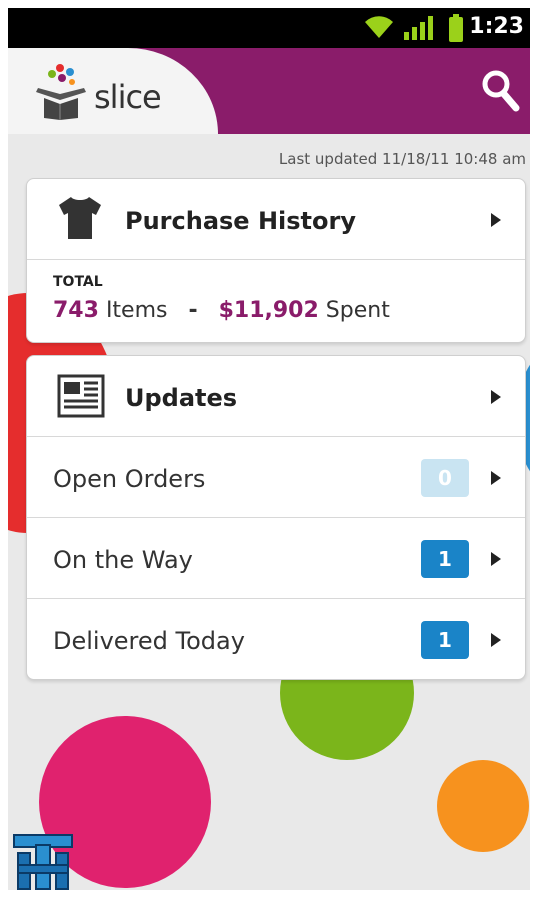 This screenshot has height=897, width=537. What do you see at coordinates (276, 396) in the screenshot?
I see `updates-row: Updates` at bounding box center [276, 396].